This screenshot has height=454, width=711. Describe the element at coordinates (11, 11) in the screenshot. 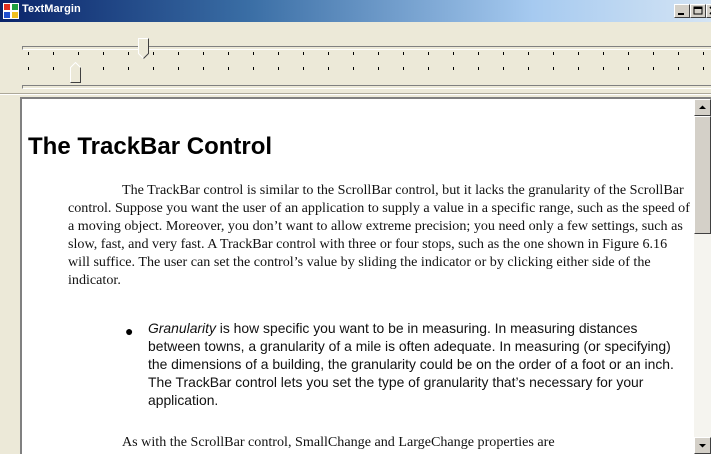

I see `app-icon` at that location.